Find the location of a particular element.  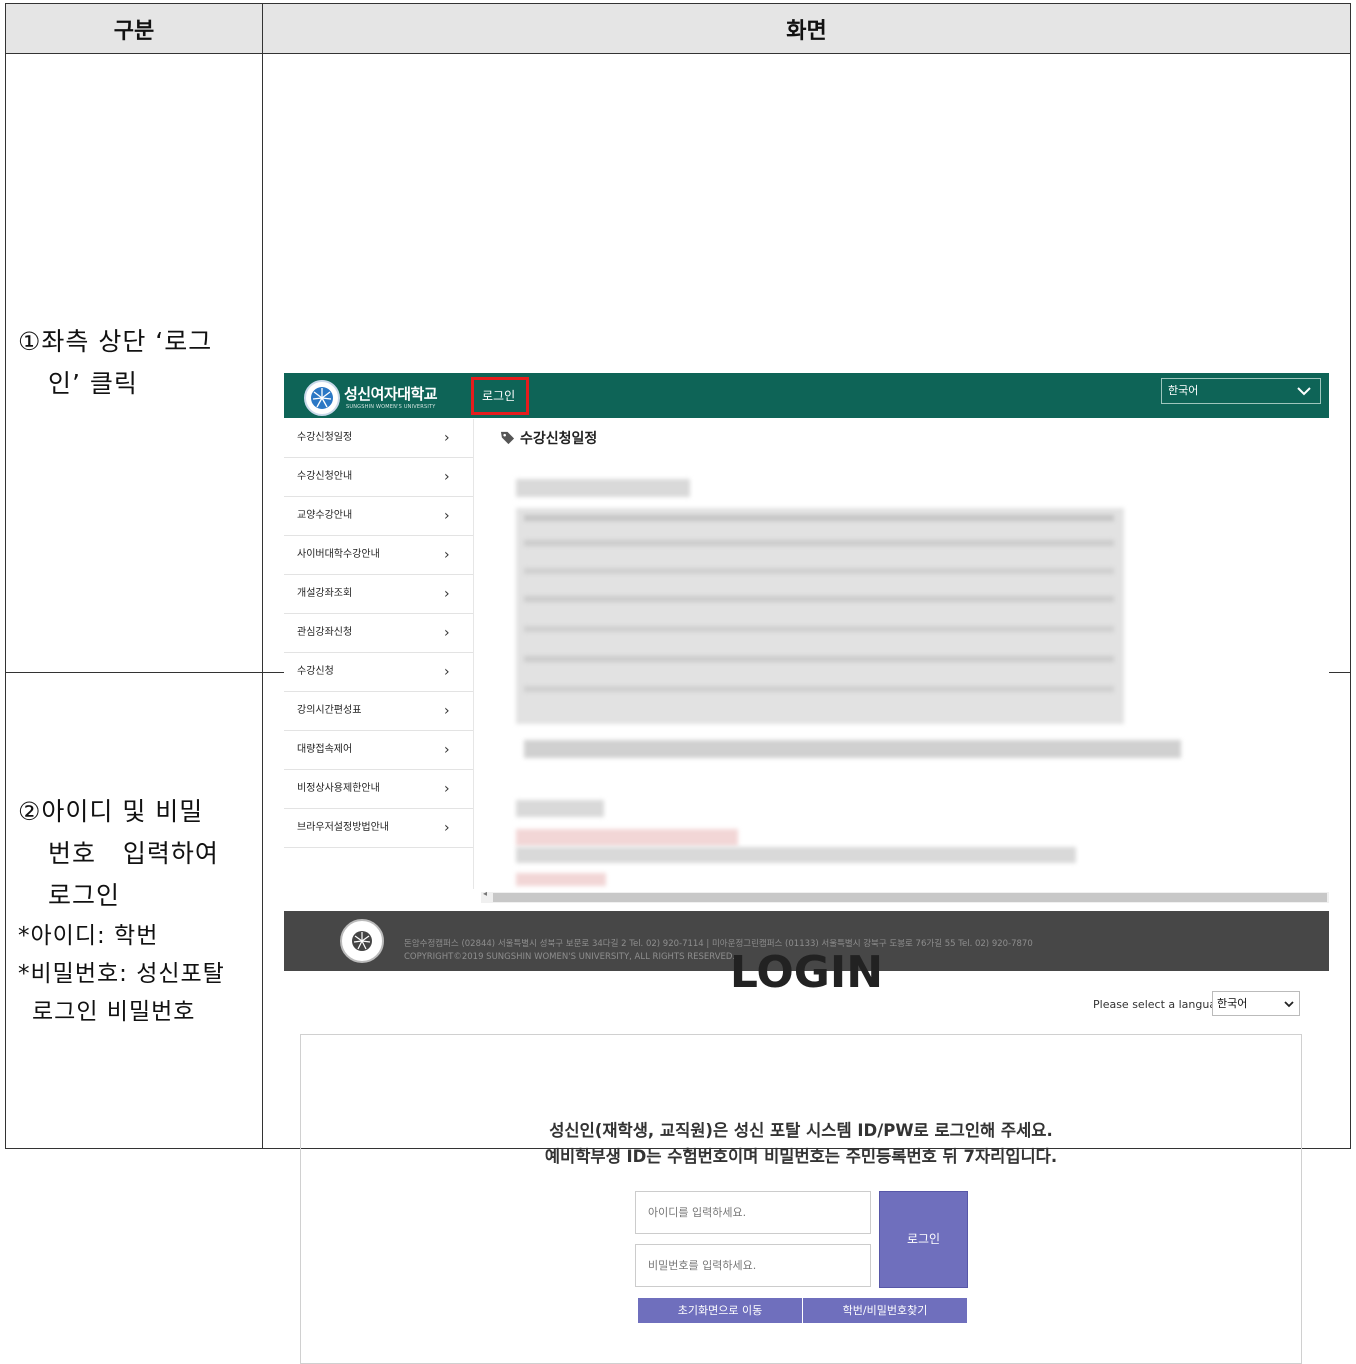

menu-item-label: 강의시간편성표 is located at coordinates (329, 710).